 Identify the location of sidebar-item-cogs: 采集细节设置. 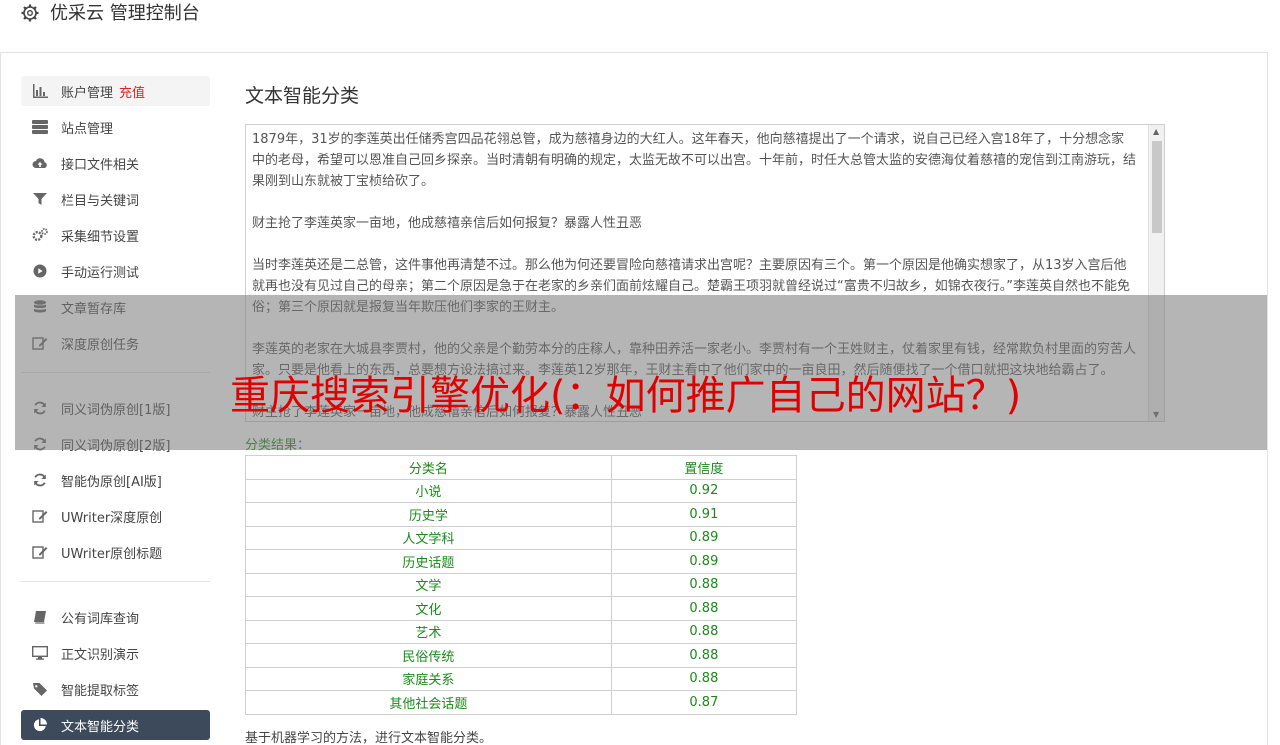
(115, 235).